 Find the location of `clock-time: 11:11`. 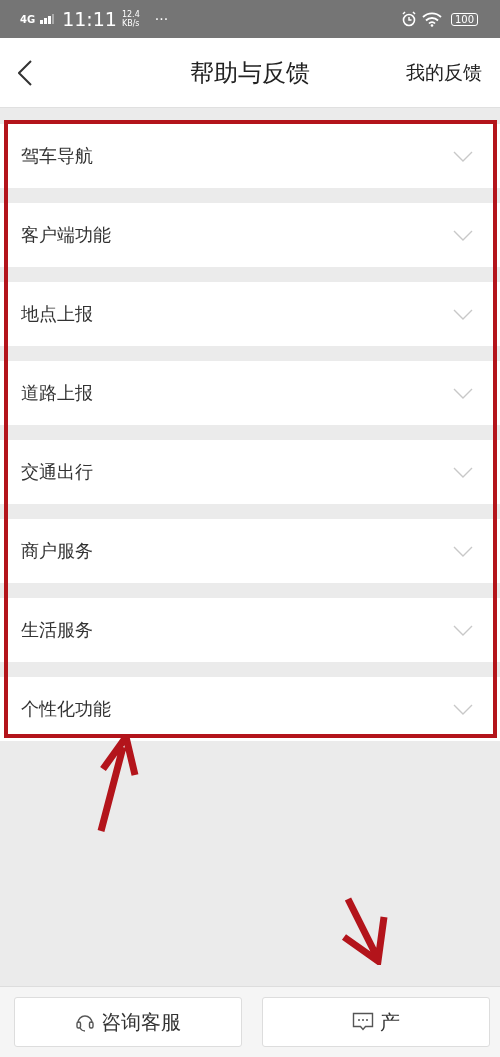

clock-time: 11:11 is located at coordinates (89, 19).